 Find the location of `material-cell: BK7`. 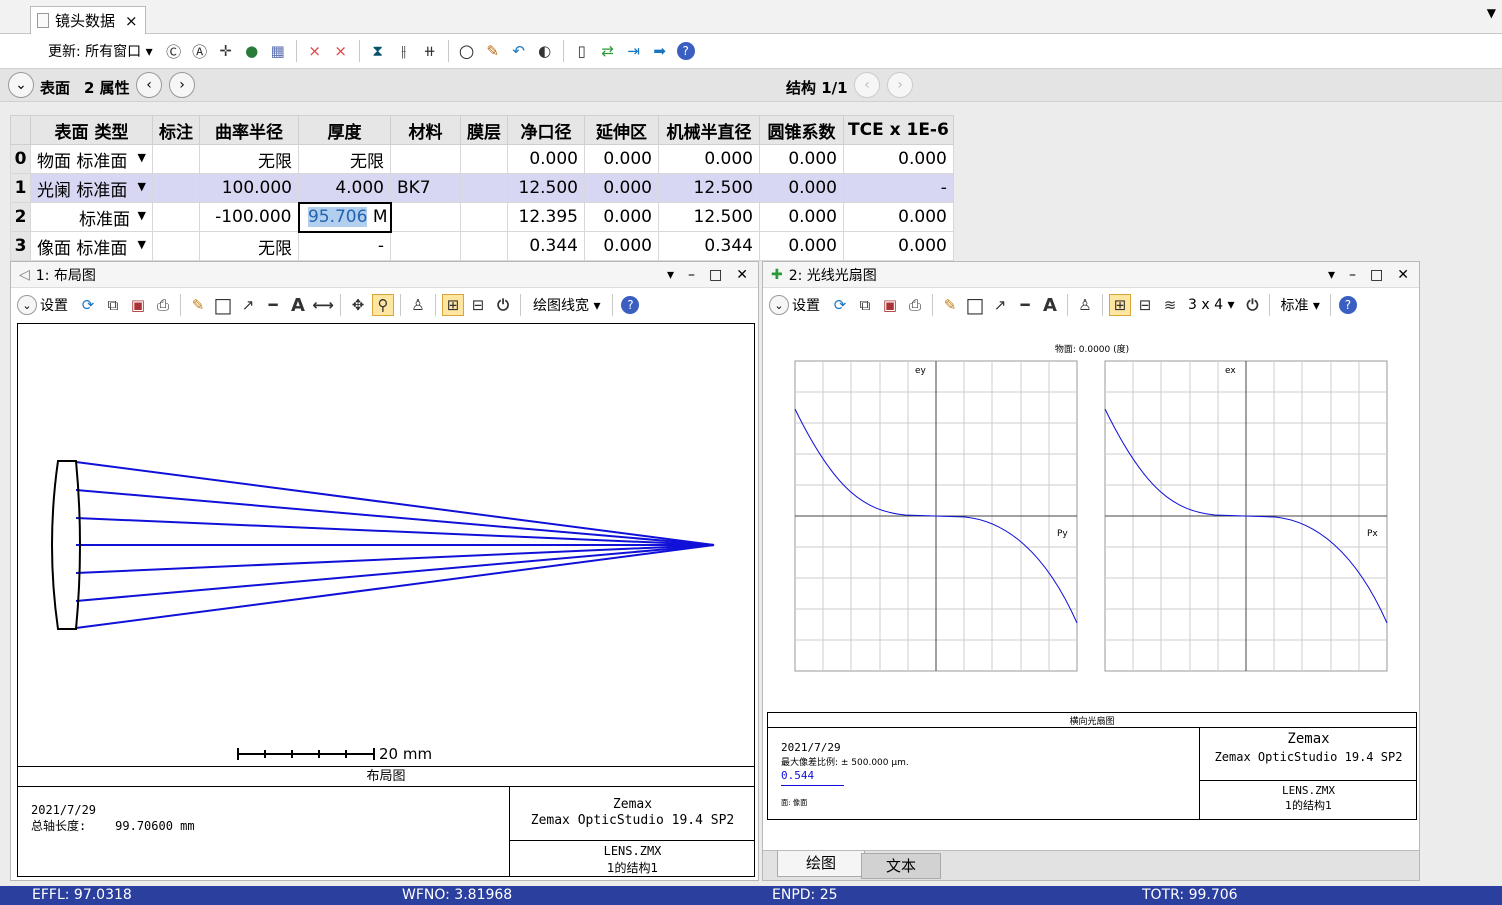

material-cell: BK7 is located at coordinates (425, 188).